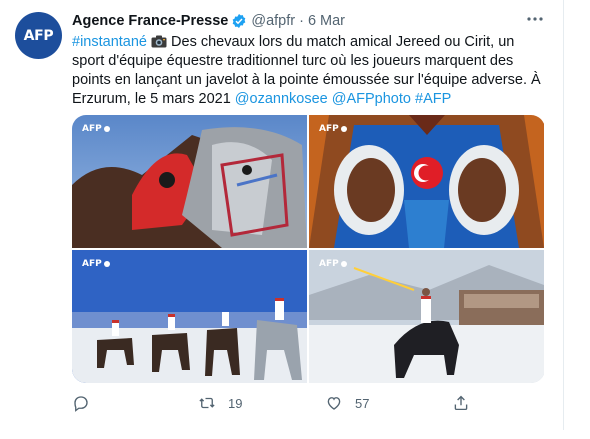  What do you see at coordinates (273, 21) in the screenshot?
I see `author-handle: @afpfr` at bounding box center [273, 21].